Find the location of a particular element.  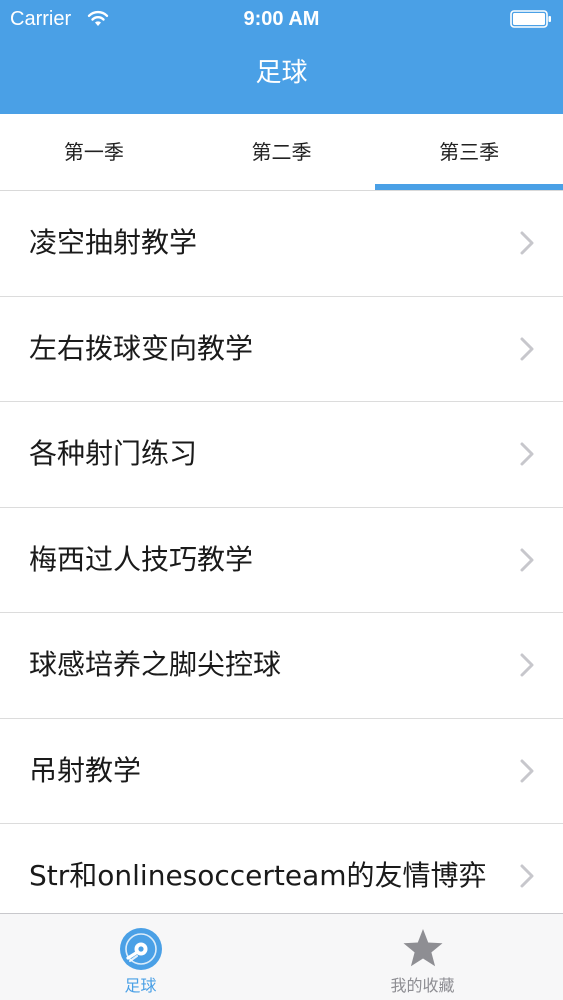

selected-tab-indicator is located at coordinates (469, 187).